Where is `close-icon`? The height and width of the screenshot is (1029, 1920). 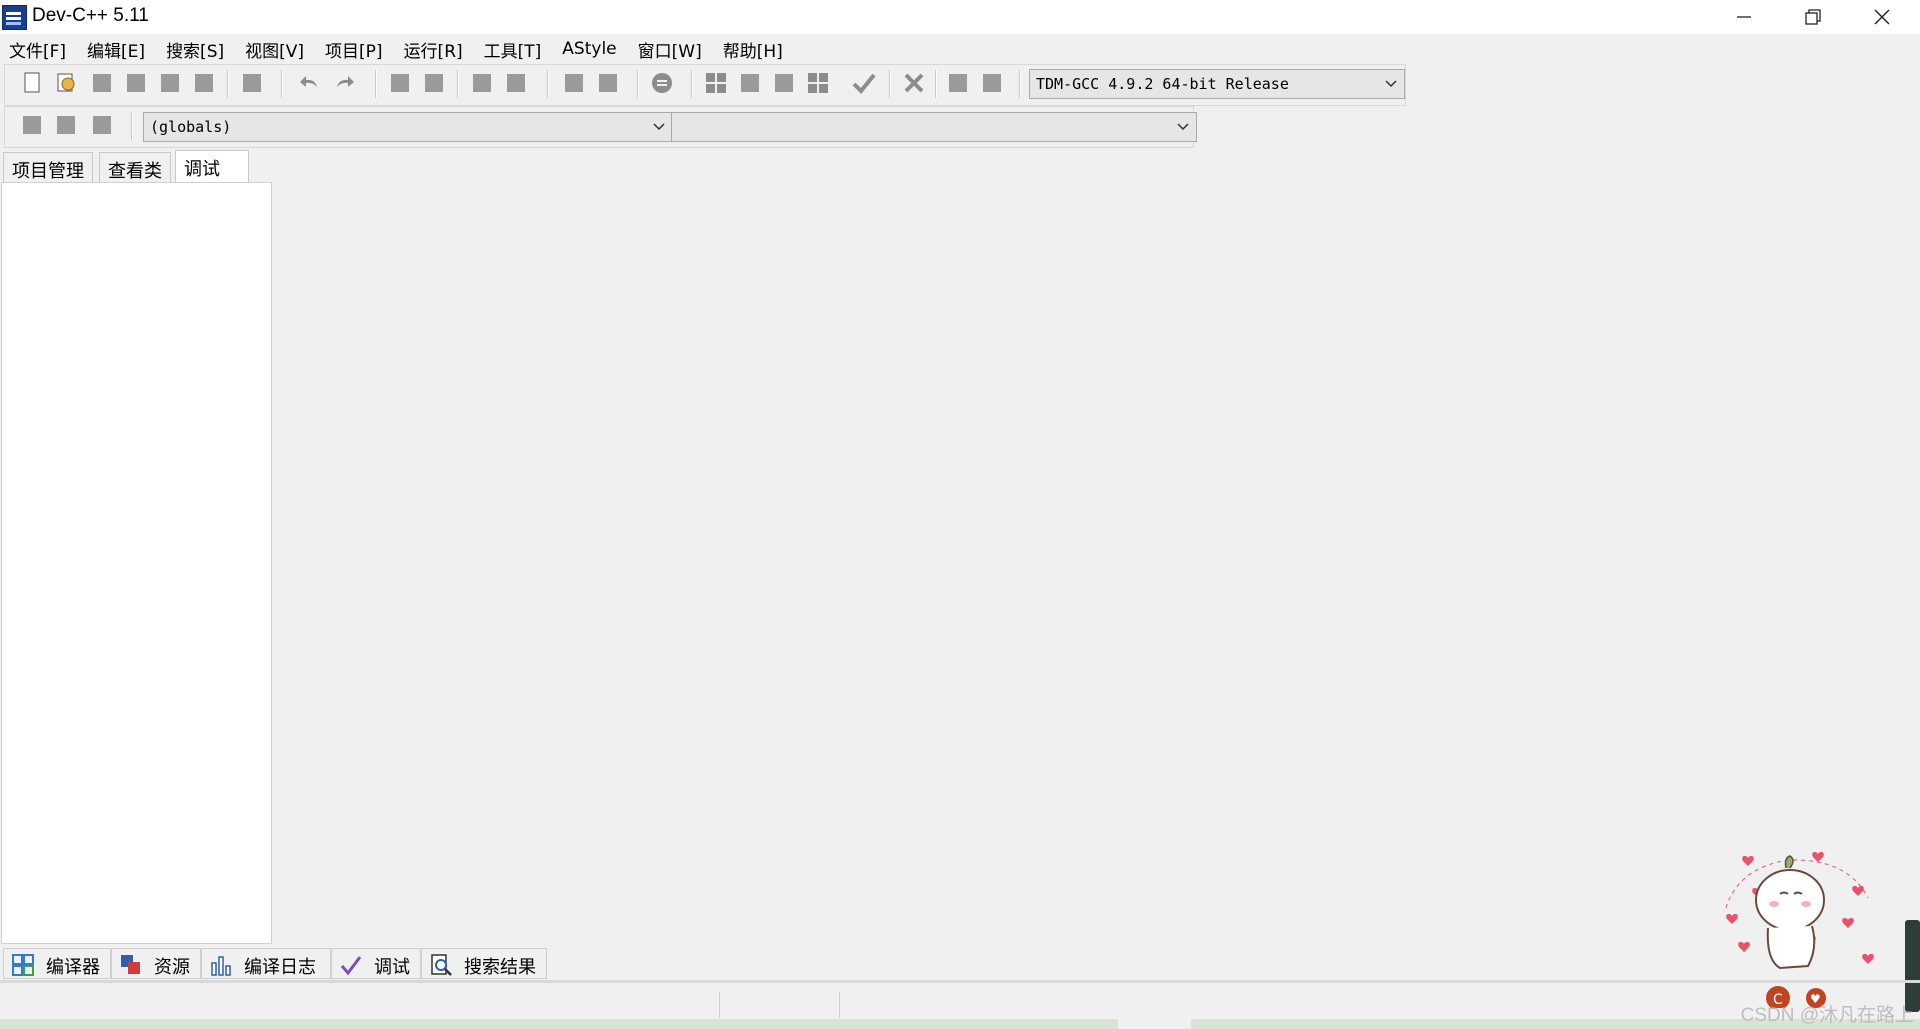
close-icon is located at coordinates (1882, 17).